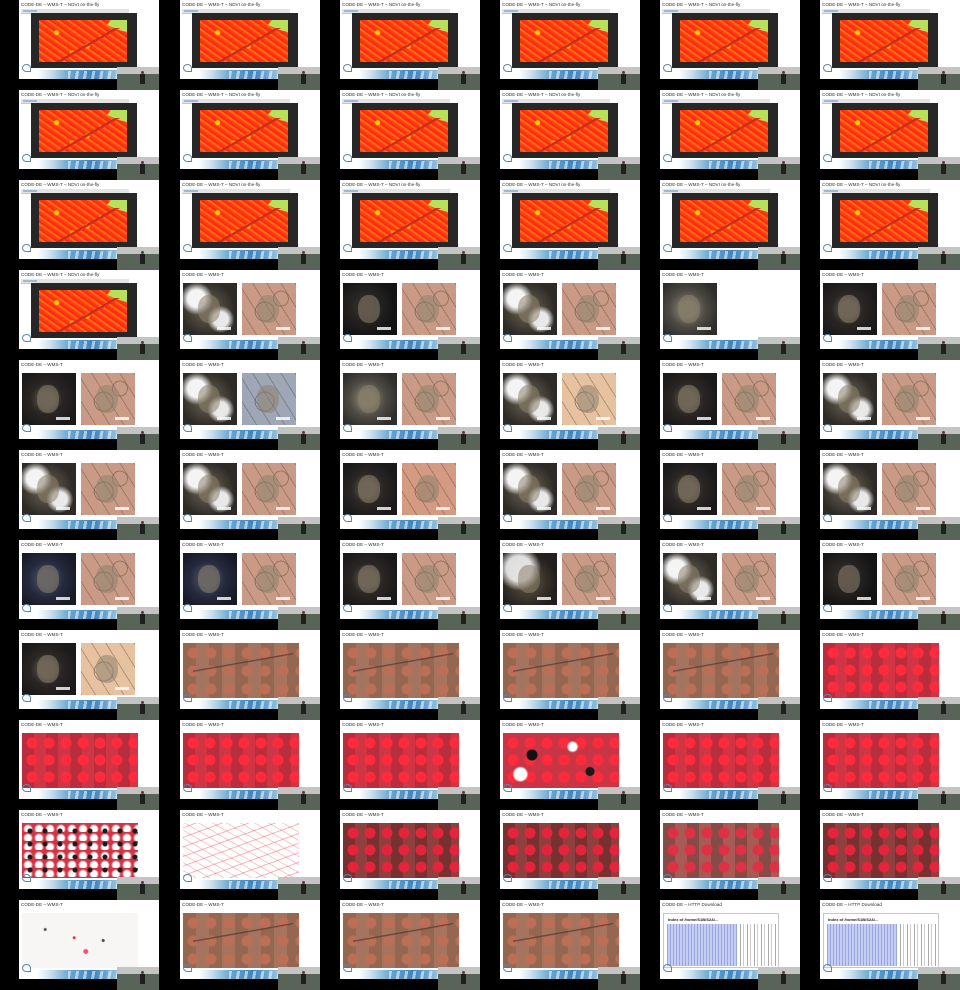 Image resolution: width=960 pixels, height=990 pixels. Describe the element at coordinates (692, 904) in the screenshot. I see `slide-title: CODE-DE – HTTP Download` at that location.